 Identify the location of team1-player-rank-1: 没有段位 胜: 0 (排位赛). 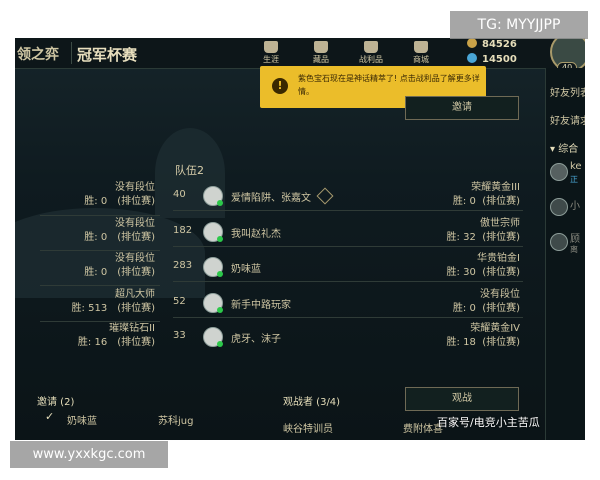
(97, 195).